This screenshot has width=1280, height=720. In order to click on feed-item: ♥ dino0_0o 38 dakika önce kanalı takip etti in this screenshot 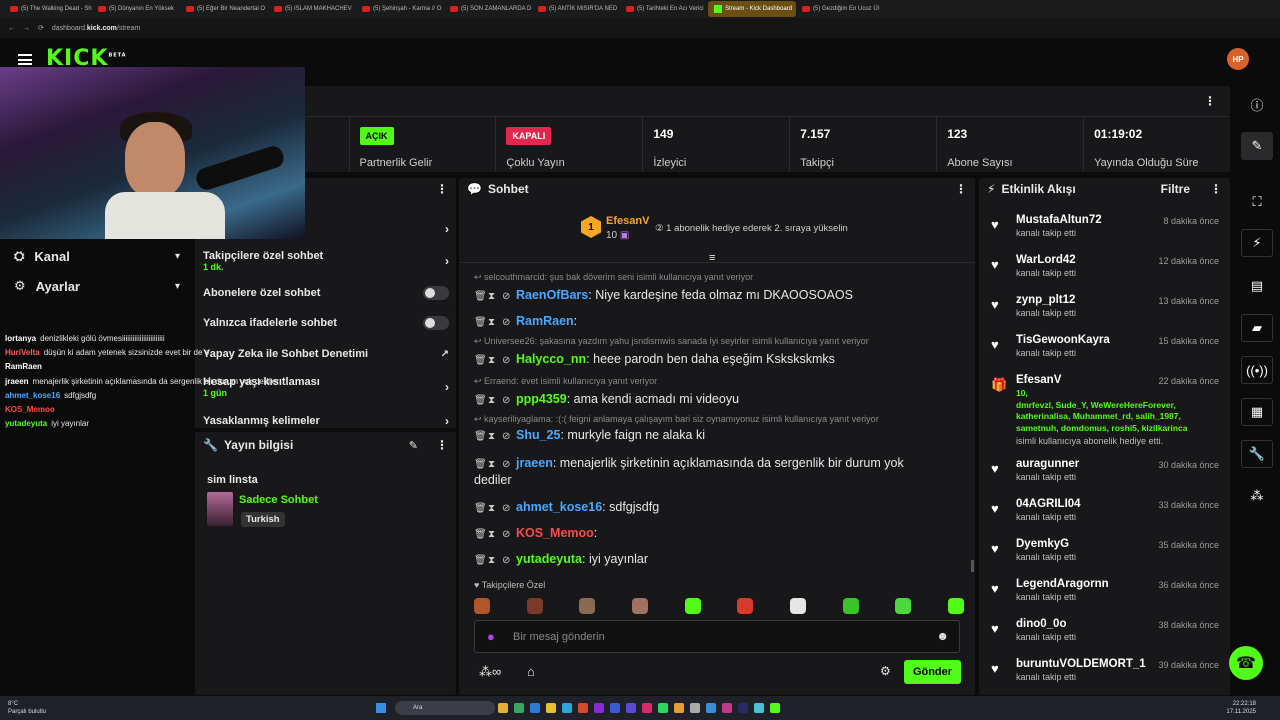, I will do `click(1105, 630)`.